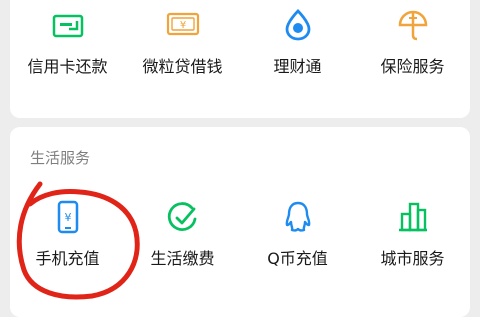 This screenshot has height=317, width=480. I want to click on weilidai-loan-label: 微粒贷借钱, so click(182, 66).